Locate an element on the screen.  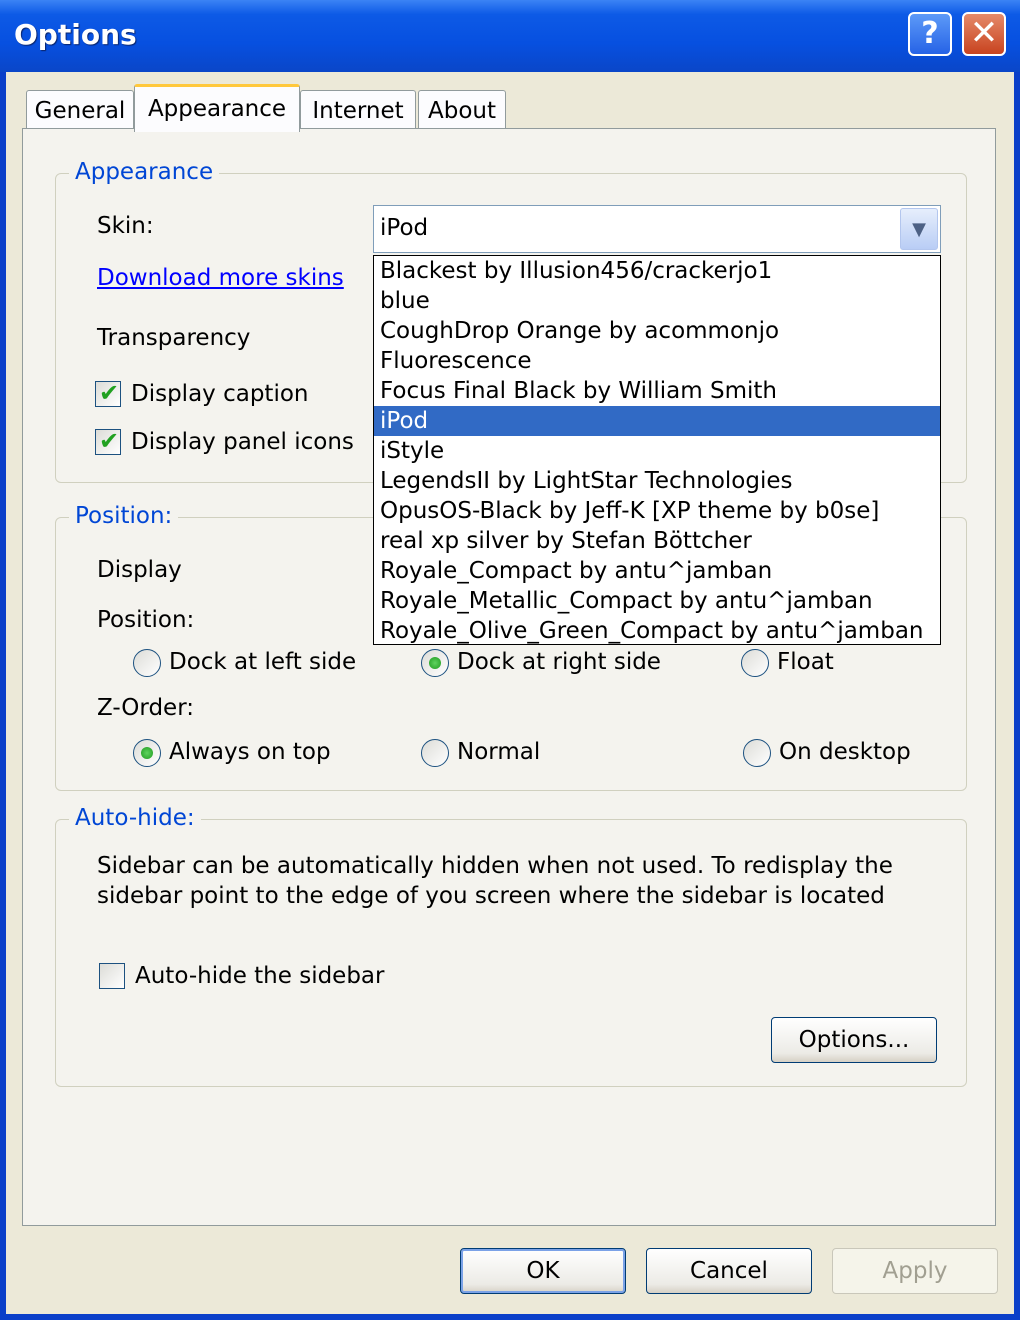
on-desktop-radio is located at coordinates (757, 753).